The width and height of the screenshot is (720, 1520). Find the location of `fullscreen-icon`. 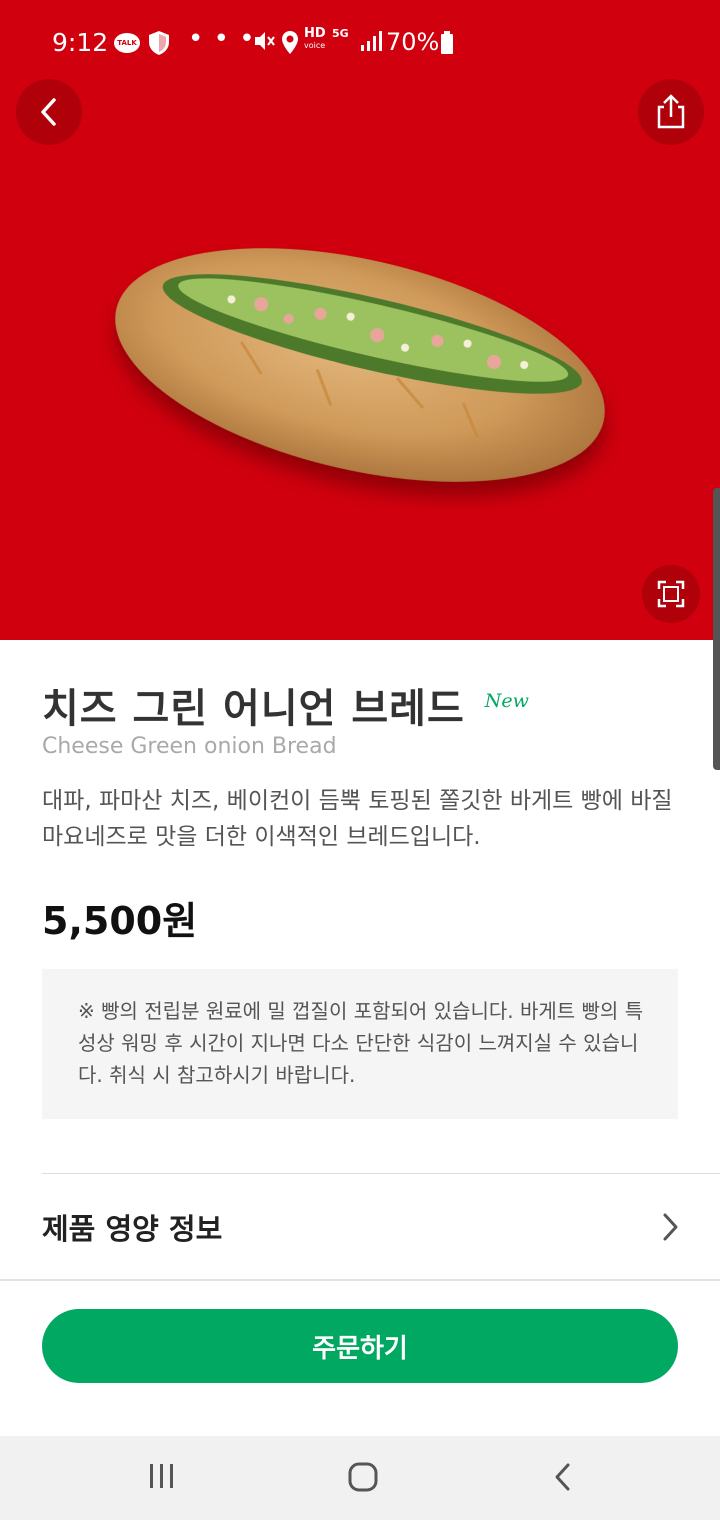

fullscreen-icon is located at coordinates (671, 594).